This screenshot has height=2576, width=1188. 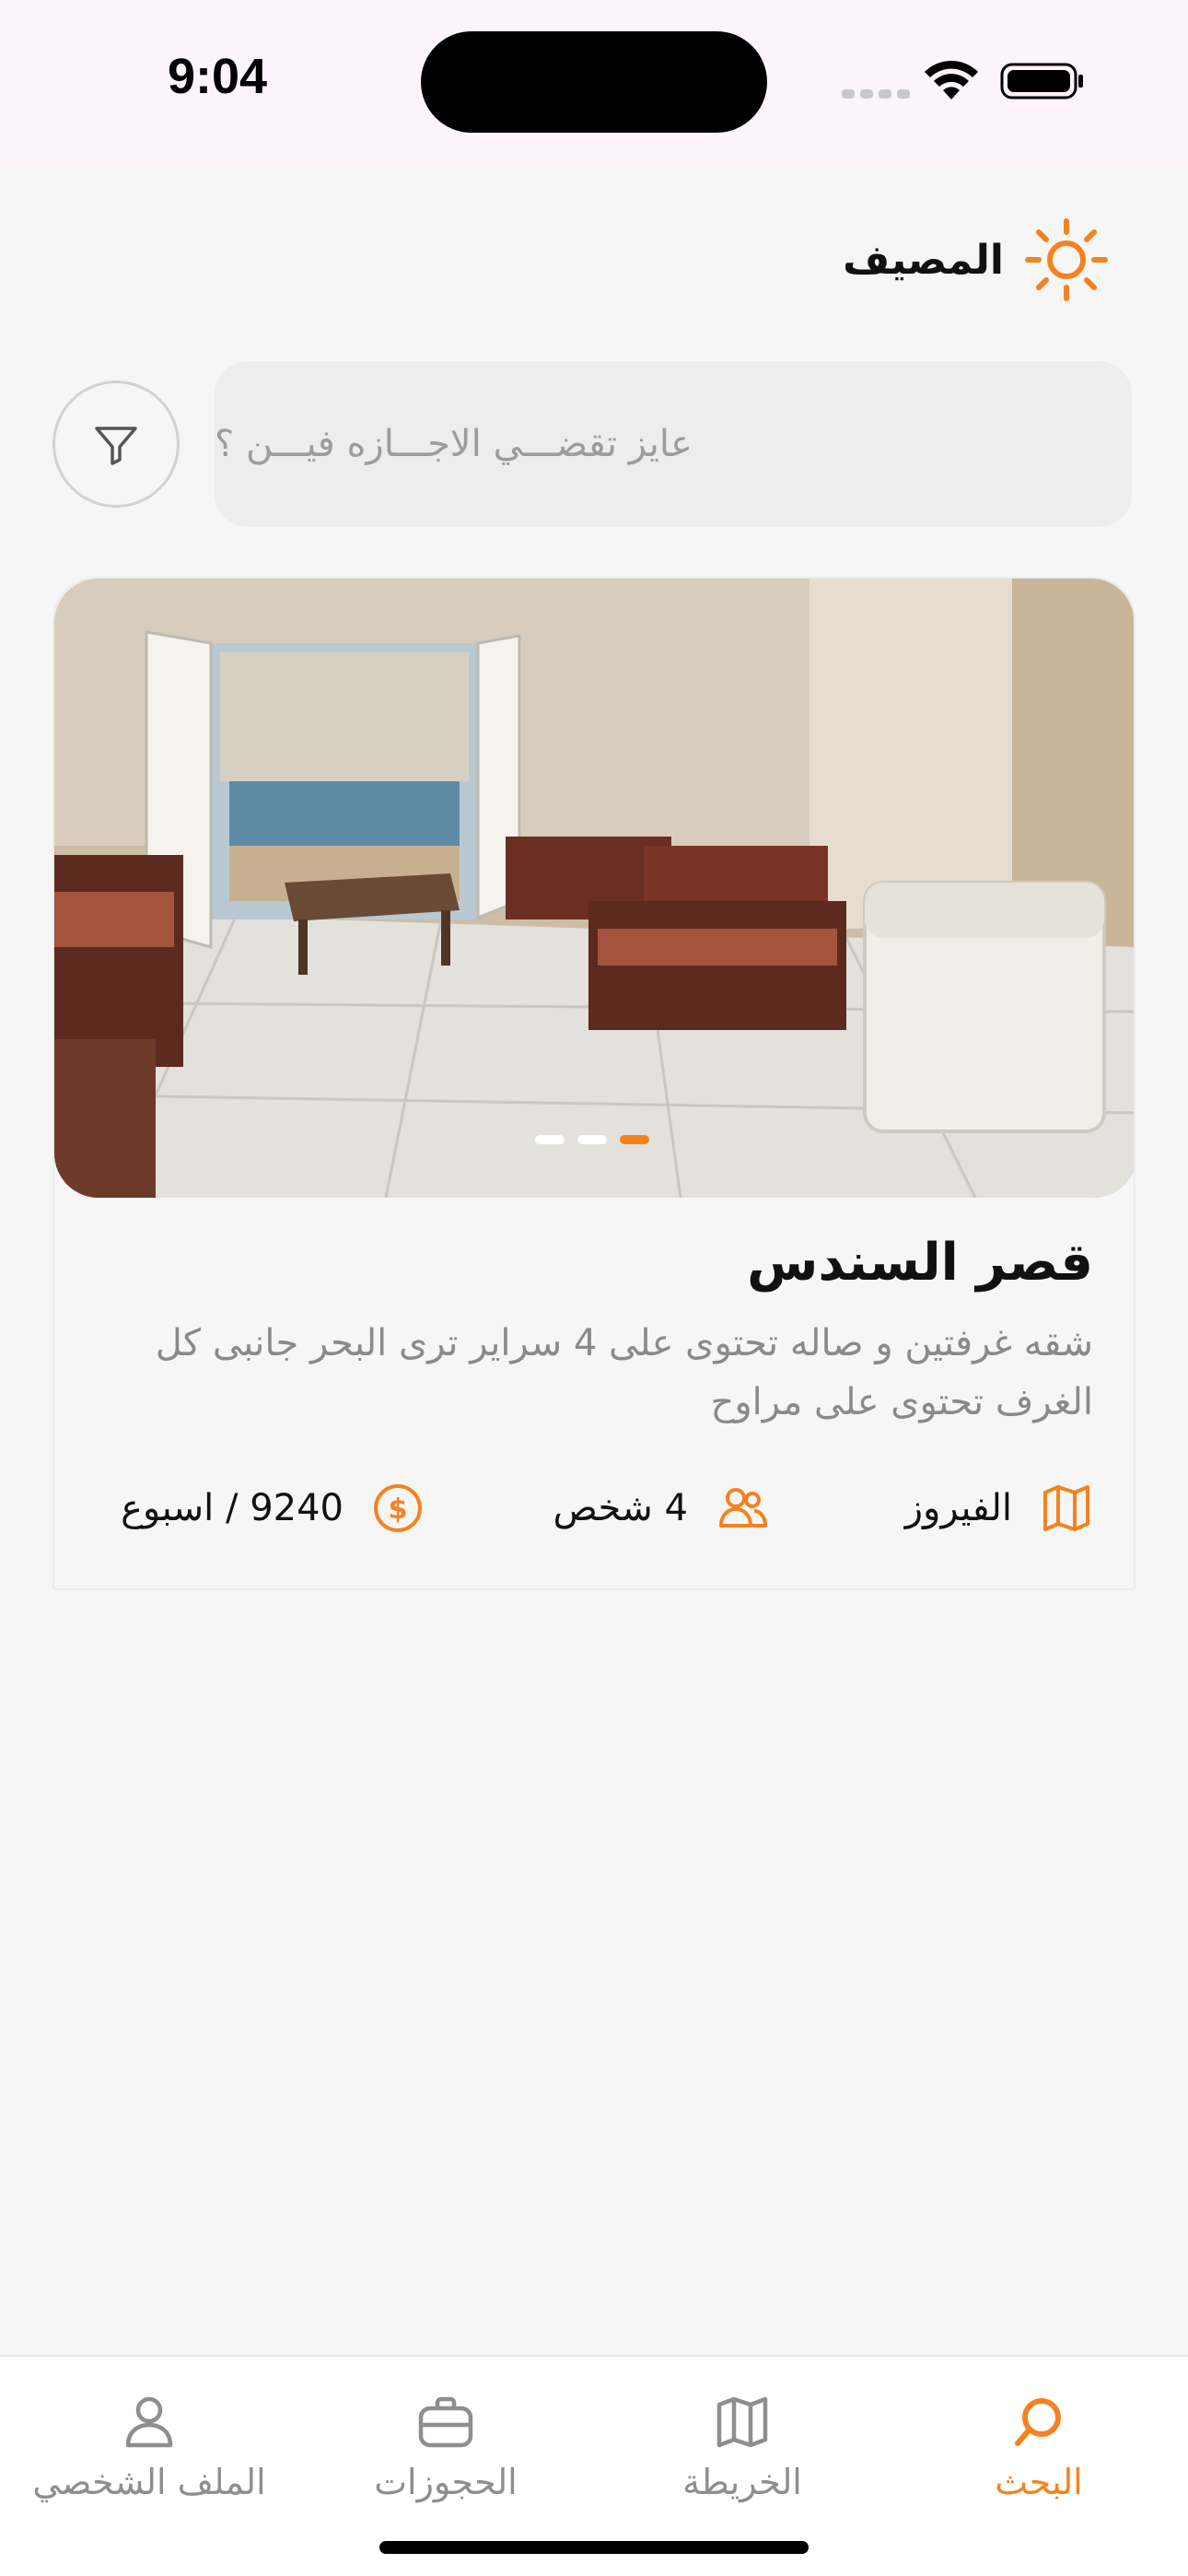 I want to click on app-logo: المصيف, so click(x=977, y=260).